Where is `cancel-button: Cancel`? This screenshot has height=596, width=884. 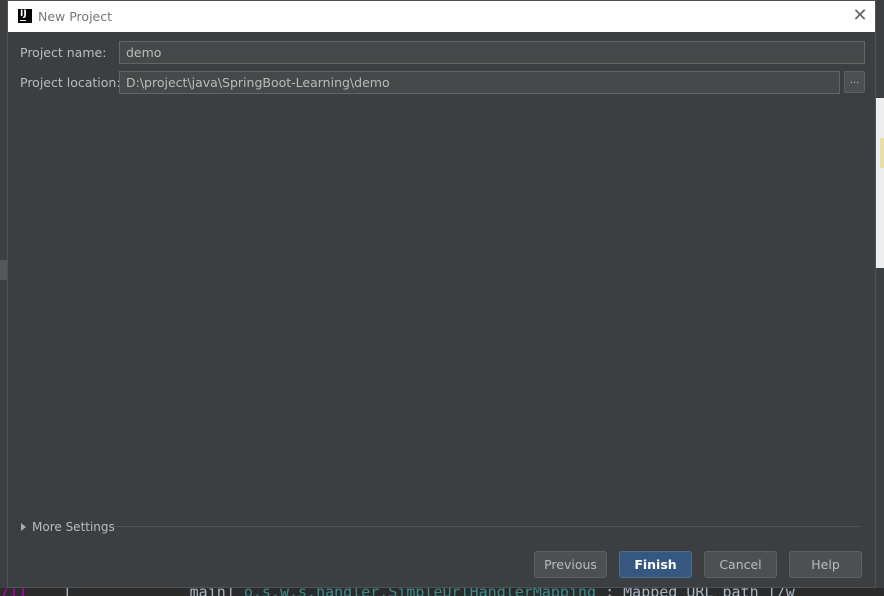 cancel-button: Cancel is located at coordinates (740, 564).